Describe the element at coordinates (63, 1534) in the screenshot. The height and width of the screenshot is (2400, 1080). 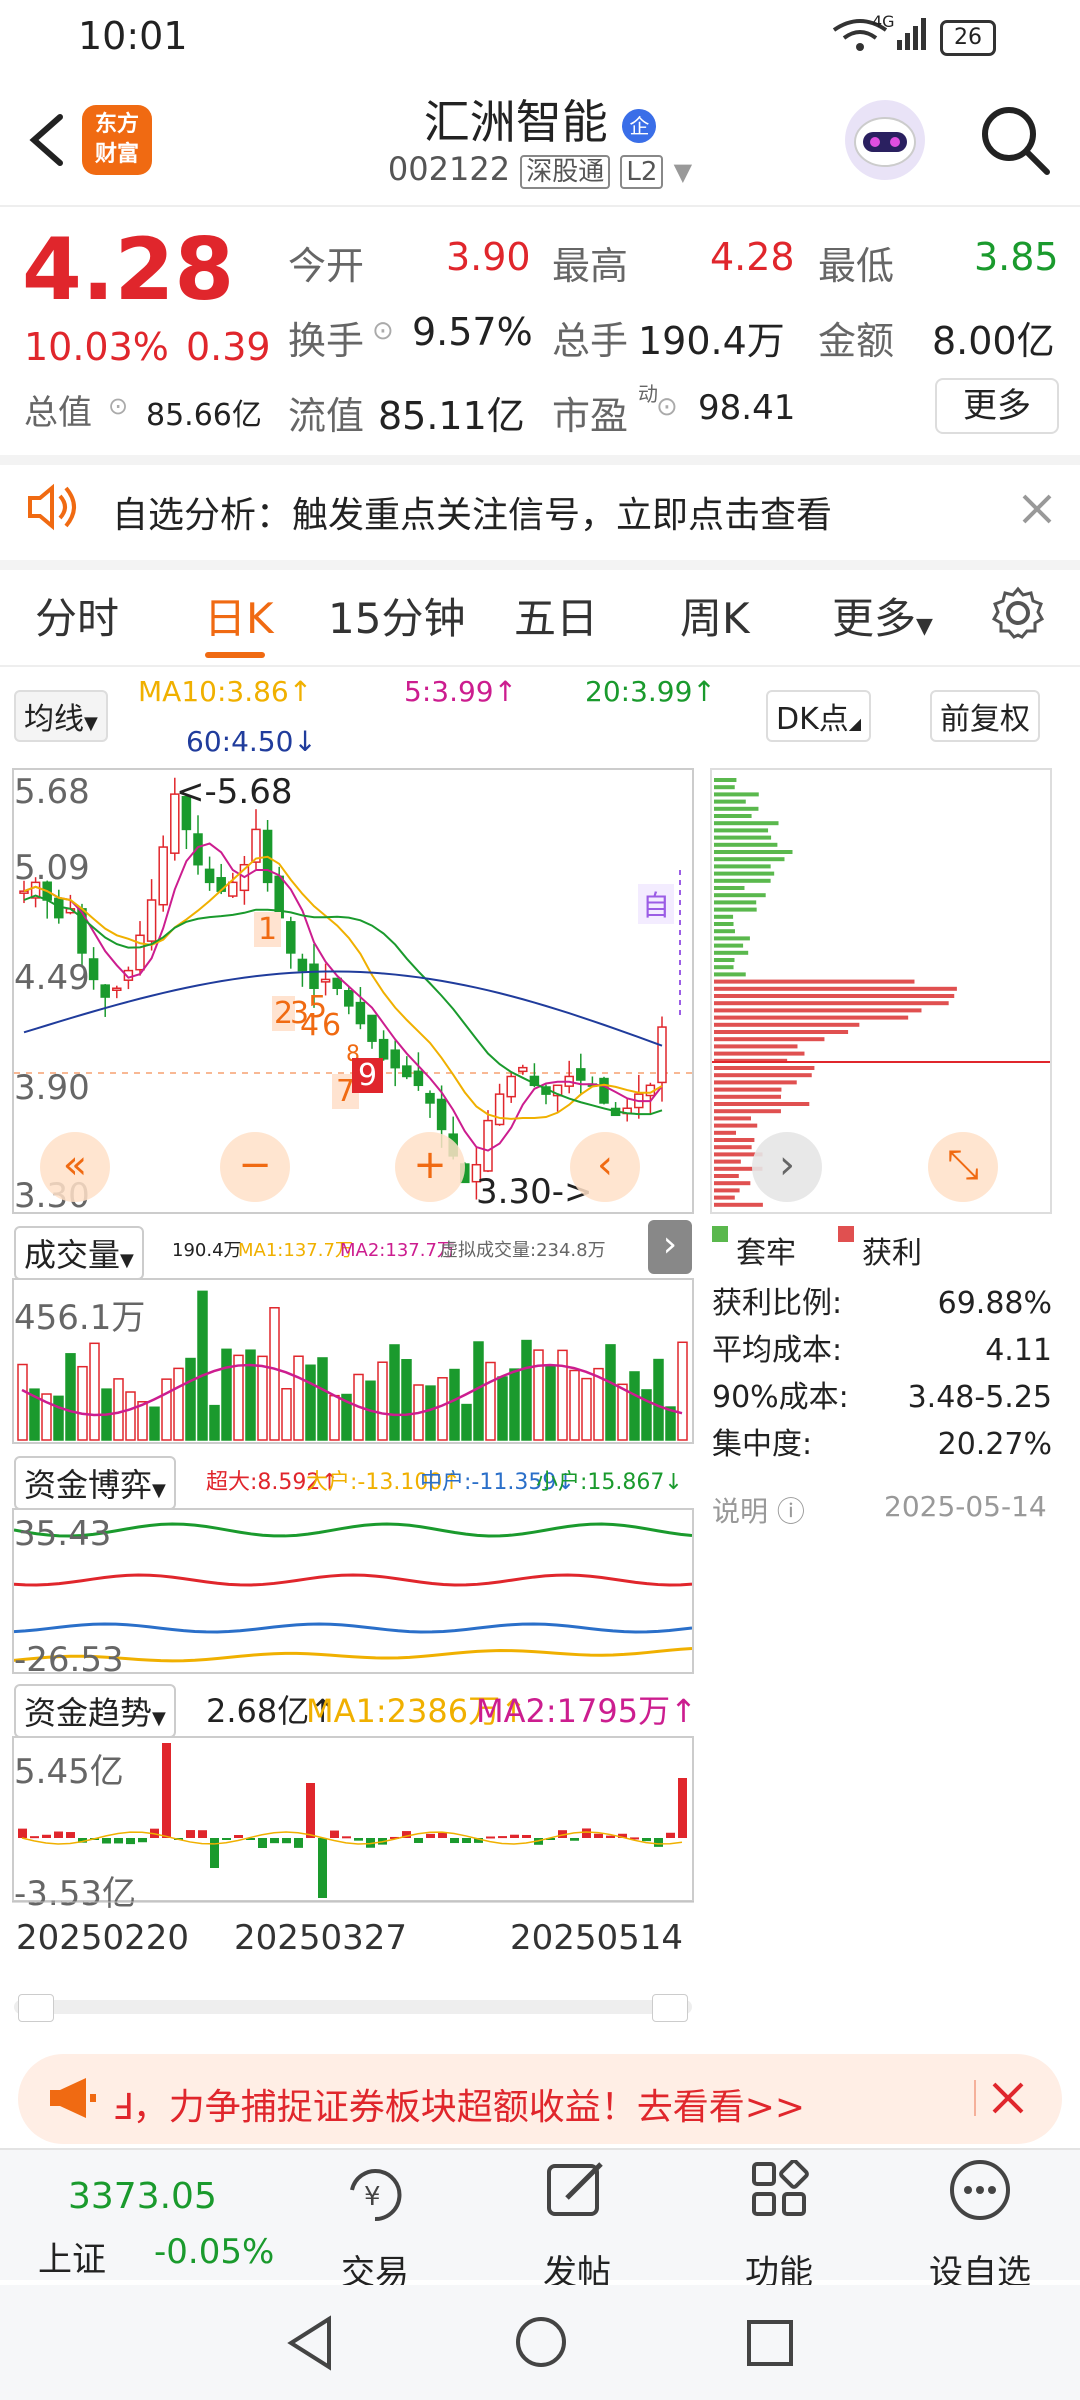
I see `capital-y-max: 35.43` at that location.